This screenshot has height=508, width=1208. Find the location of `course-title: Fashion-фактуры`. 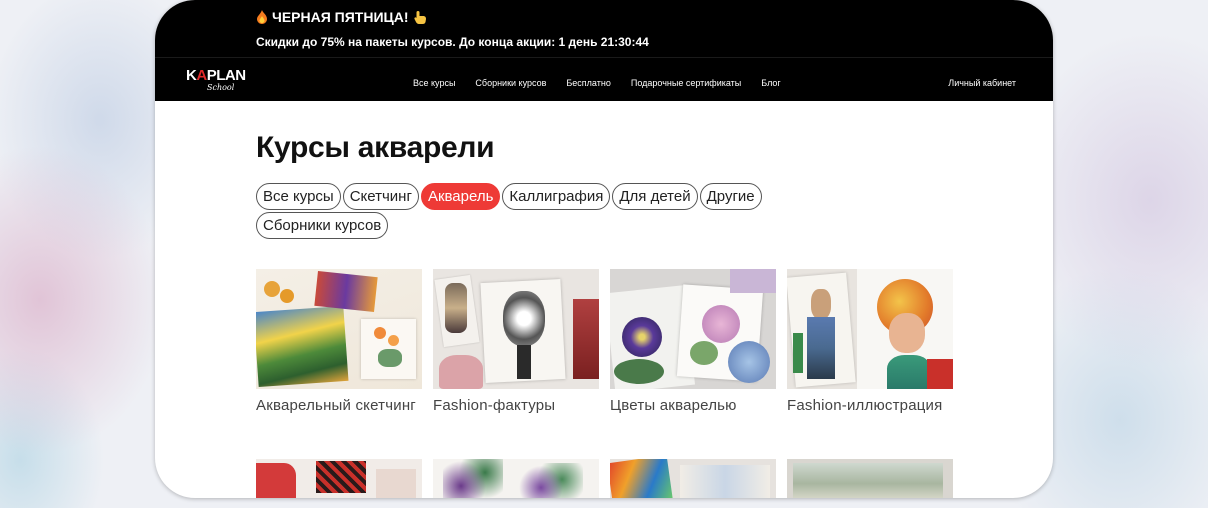

course-title: Fashion-фактуры is located at coordinates (516, 418).